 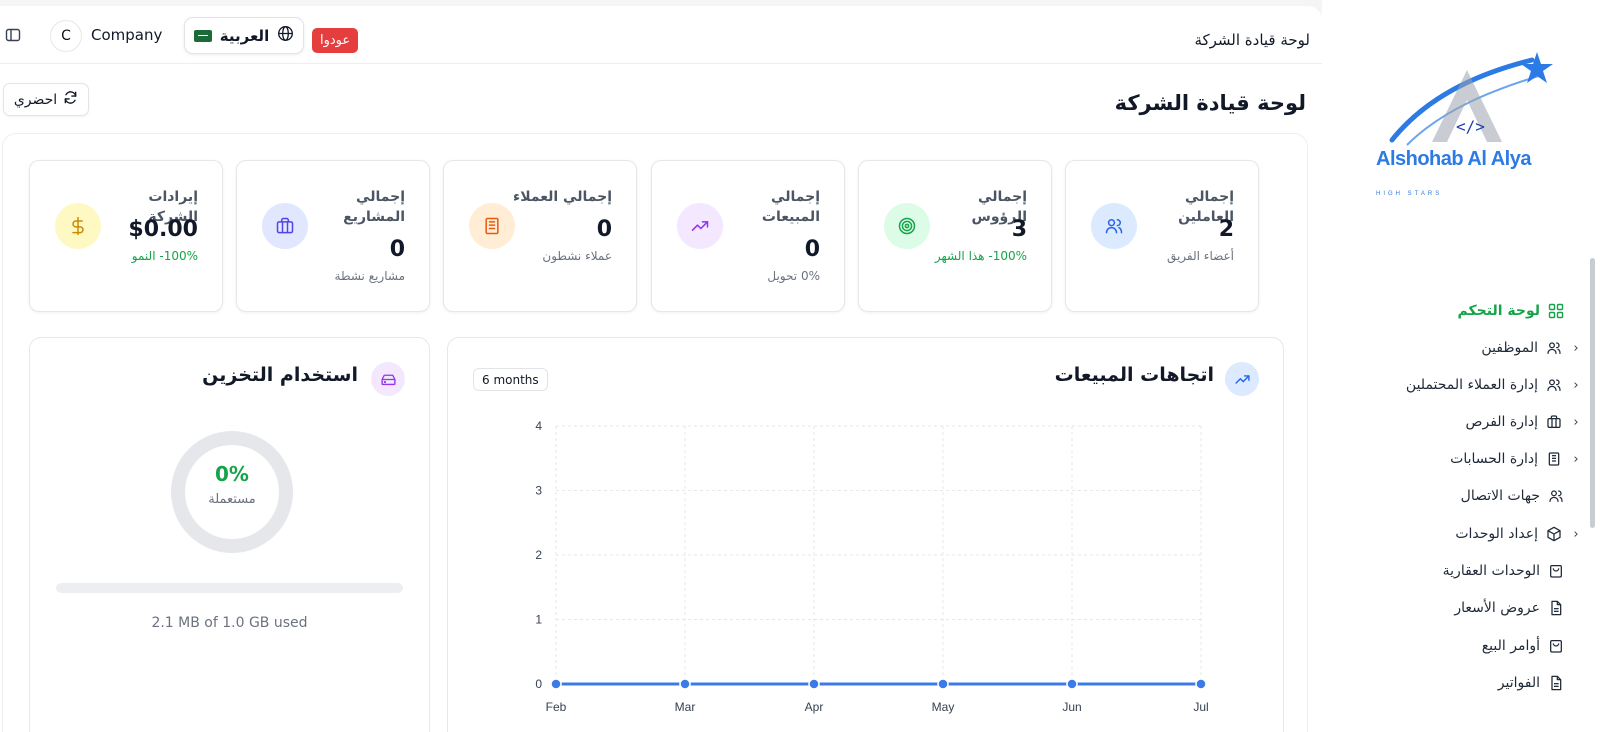 What do you see at coordinates (335, 40) in the screenshot?
I see `back-badge: عودوا` at bounding box center [335, 40].